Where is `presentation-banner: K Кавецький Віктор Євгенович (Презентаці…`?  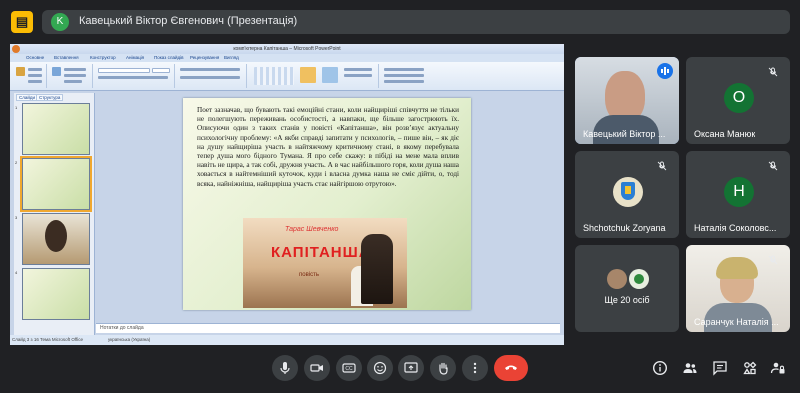 presentation-banner: K Кавецький Віктор Євгенович (Презентаці… is located at coordinates (416, 22).